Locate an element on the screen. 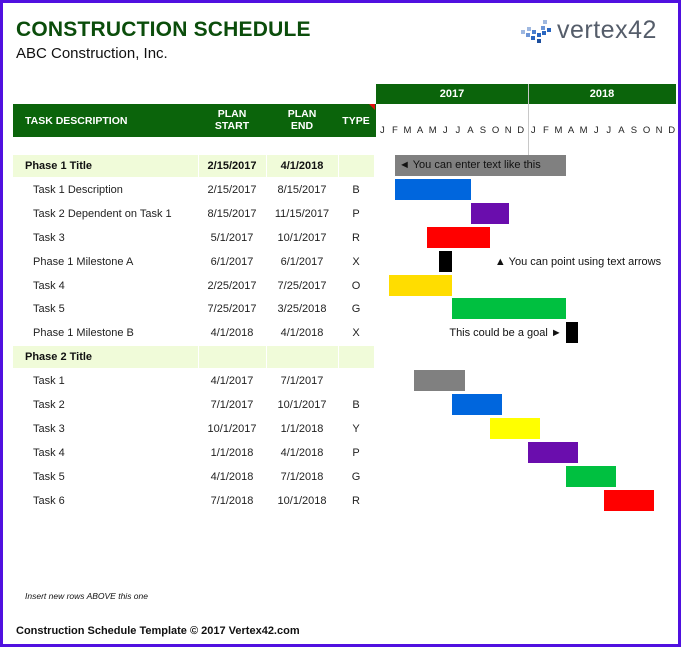  task-row: Task 2 7/1/2017 10/1/2017 B is located at coordinates (193, 405).